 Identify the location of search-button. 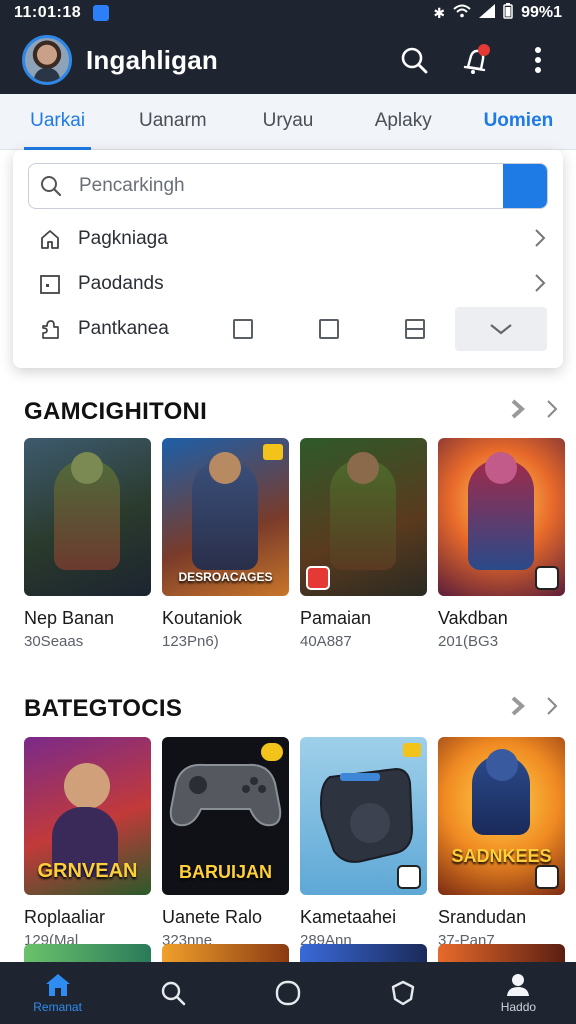
(414, 60).